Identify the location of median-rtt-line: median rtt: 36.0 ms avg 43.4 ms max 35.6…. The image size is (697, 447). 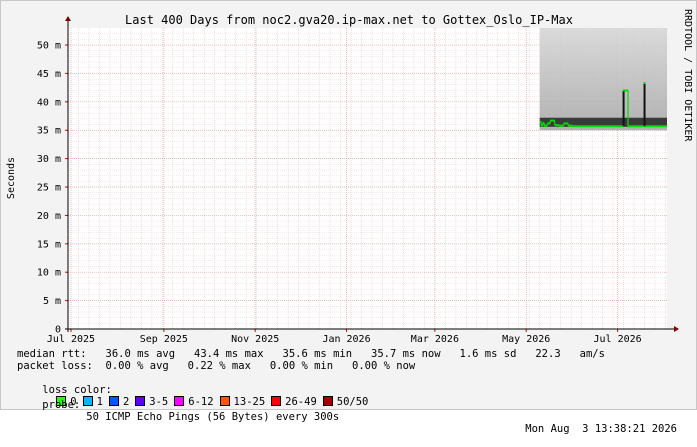
(311, 354).